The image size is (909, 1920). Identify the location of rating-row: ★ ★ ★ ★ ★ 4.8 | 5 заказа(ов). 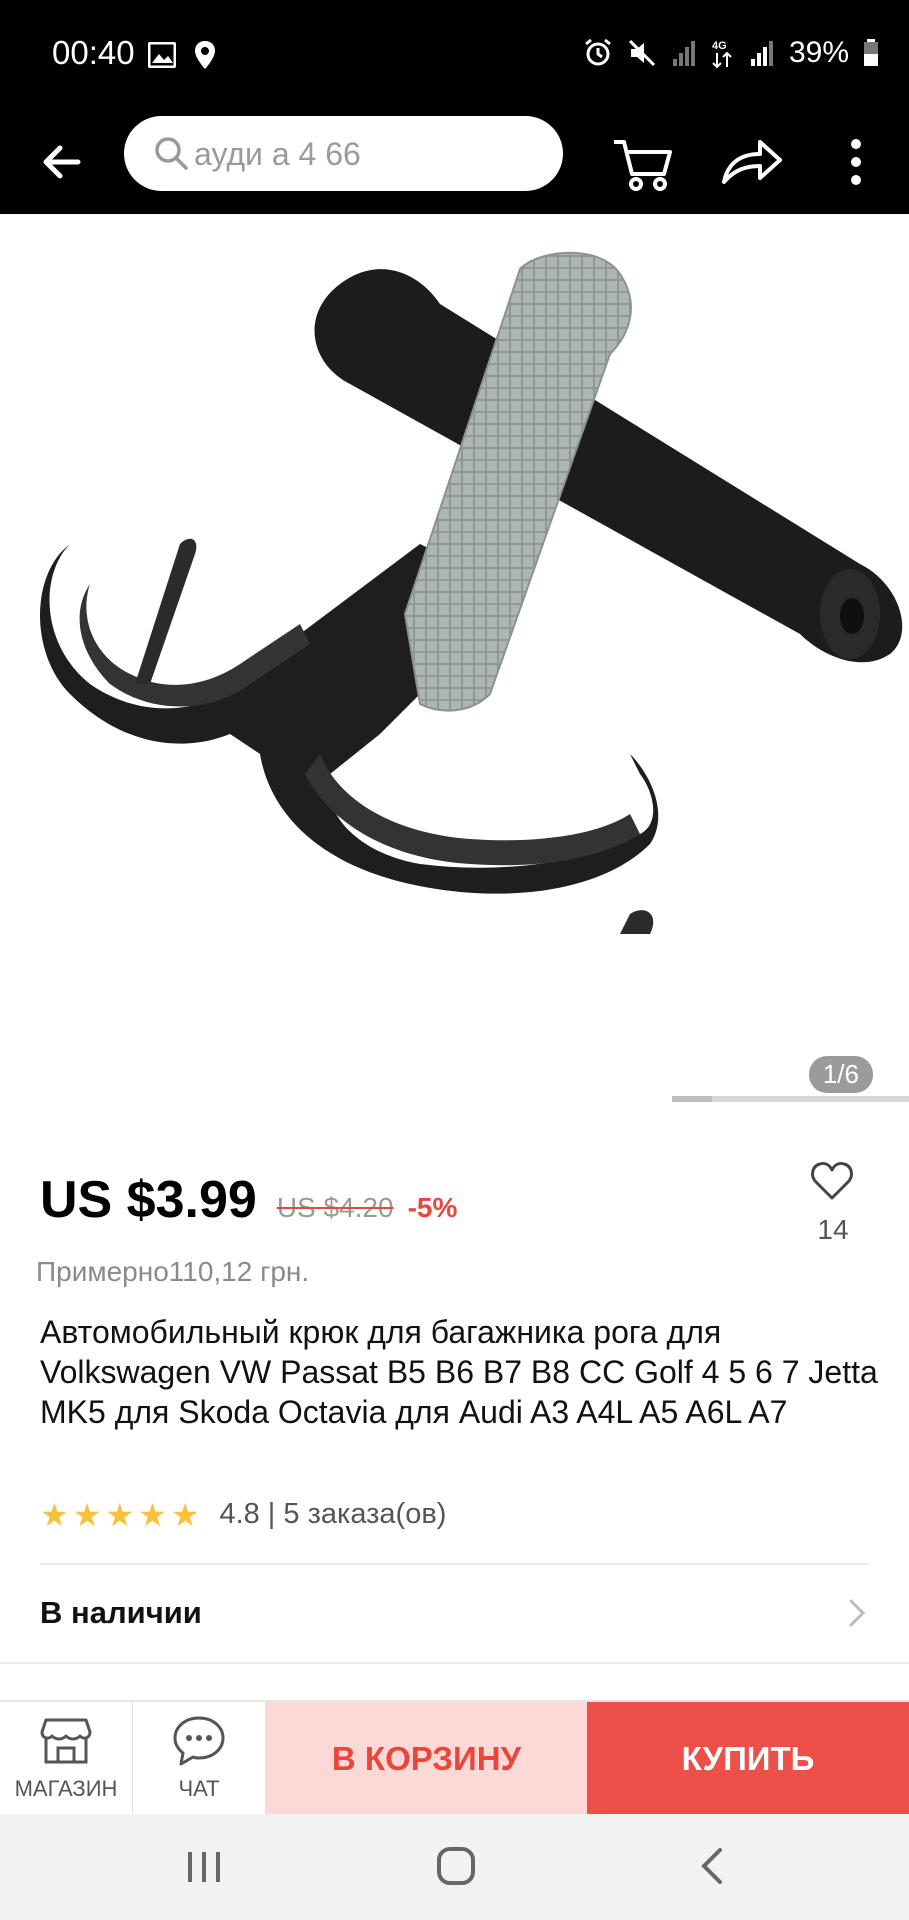
(243, 1514).